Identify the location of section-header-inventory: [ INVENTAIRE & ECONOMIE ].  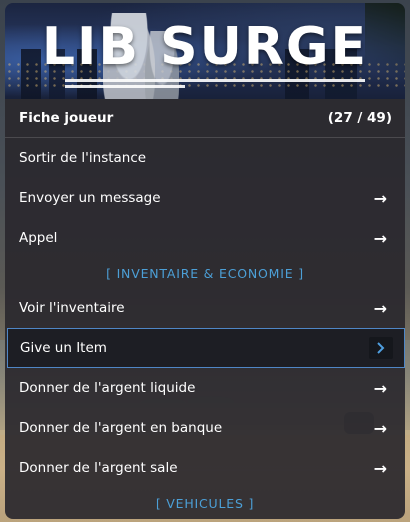
(205, 273).